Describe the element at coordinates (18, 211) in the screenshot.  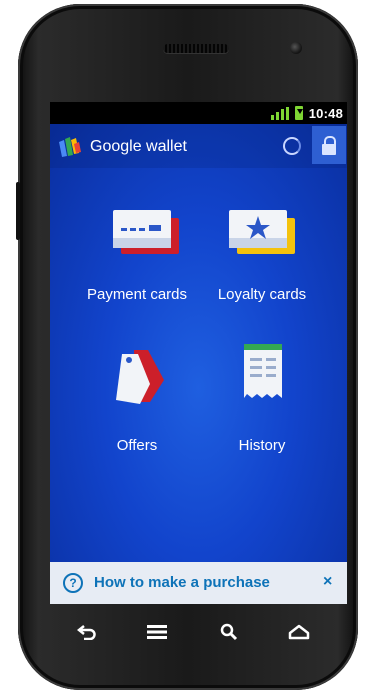
I see `volume-button` at that location.